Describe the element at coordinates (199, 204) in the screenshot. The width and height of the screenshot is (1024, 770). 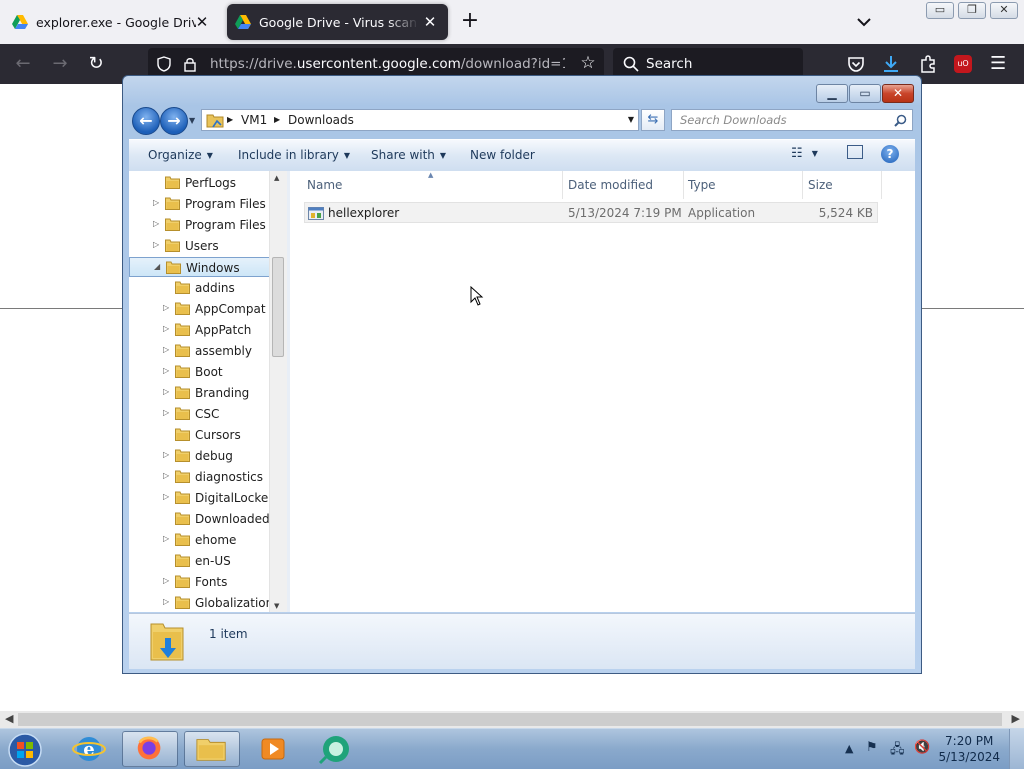
I see `tree-item: ▷ Program Files` at that location.